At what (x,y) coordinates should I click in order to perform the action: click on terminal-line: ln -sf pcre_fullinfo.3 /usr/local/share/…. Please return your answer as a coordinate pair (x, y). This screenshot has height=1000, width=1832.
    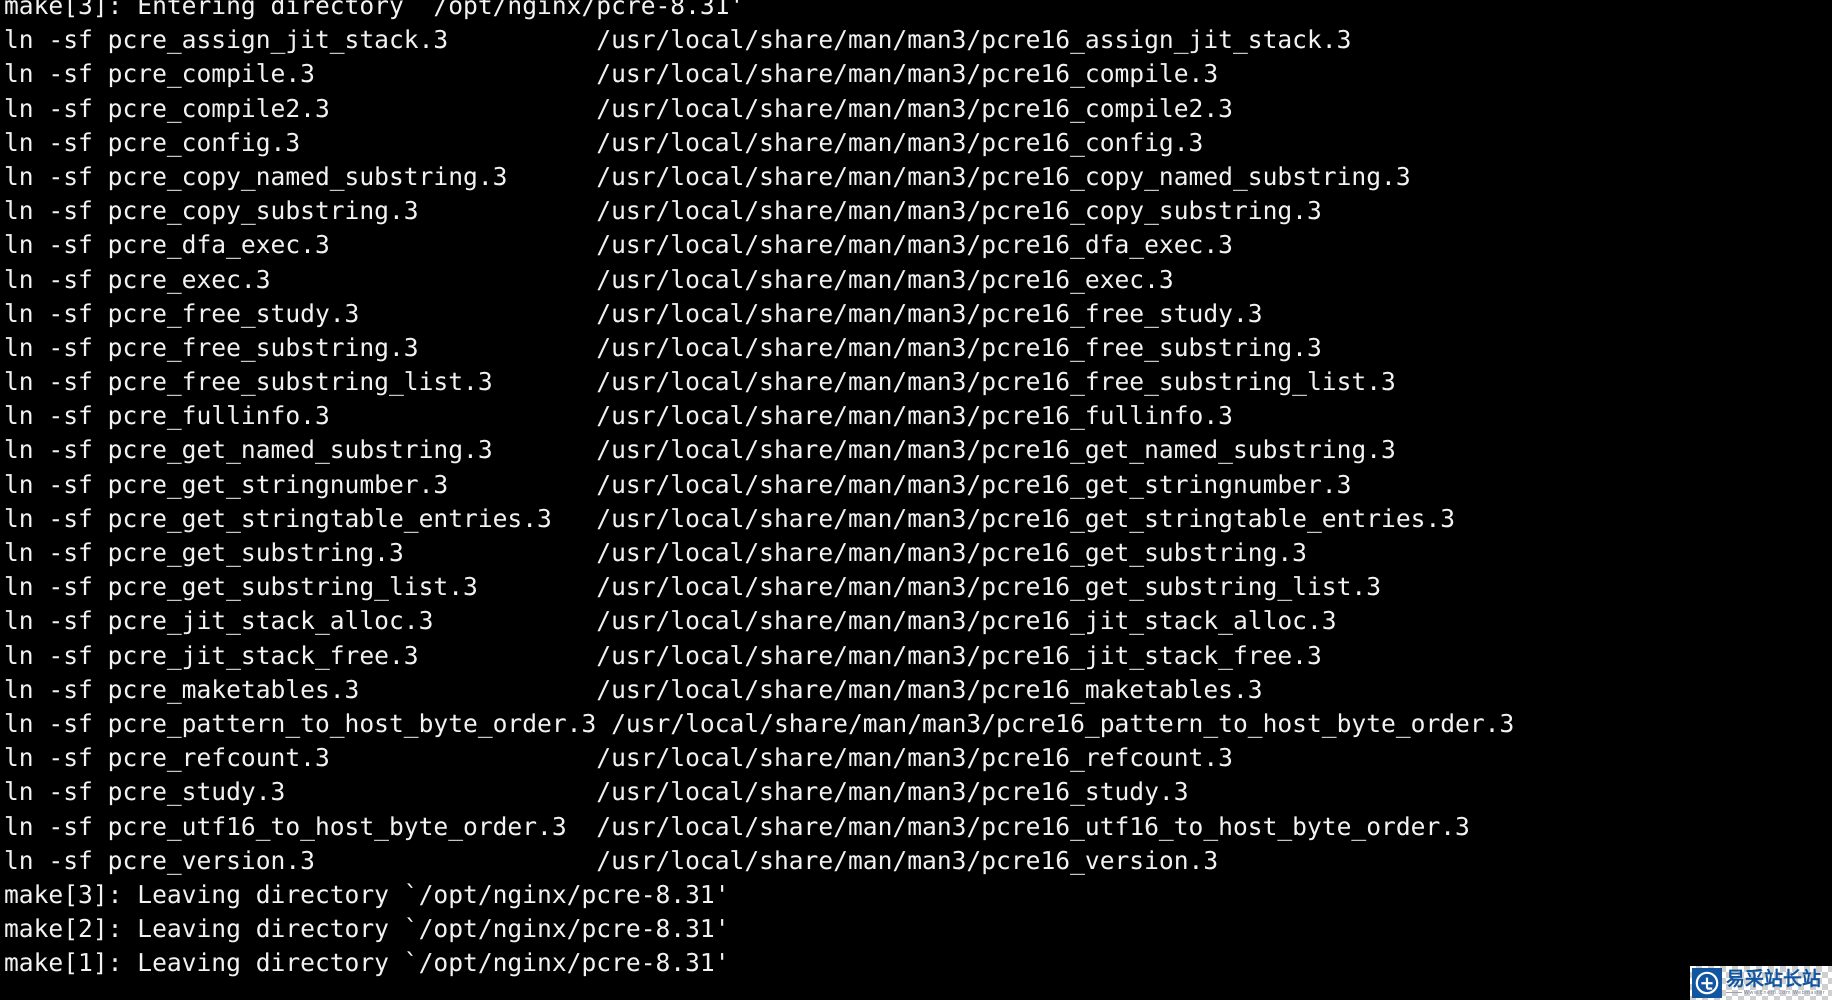
    Looking at the image, I should click on (618, 416).